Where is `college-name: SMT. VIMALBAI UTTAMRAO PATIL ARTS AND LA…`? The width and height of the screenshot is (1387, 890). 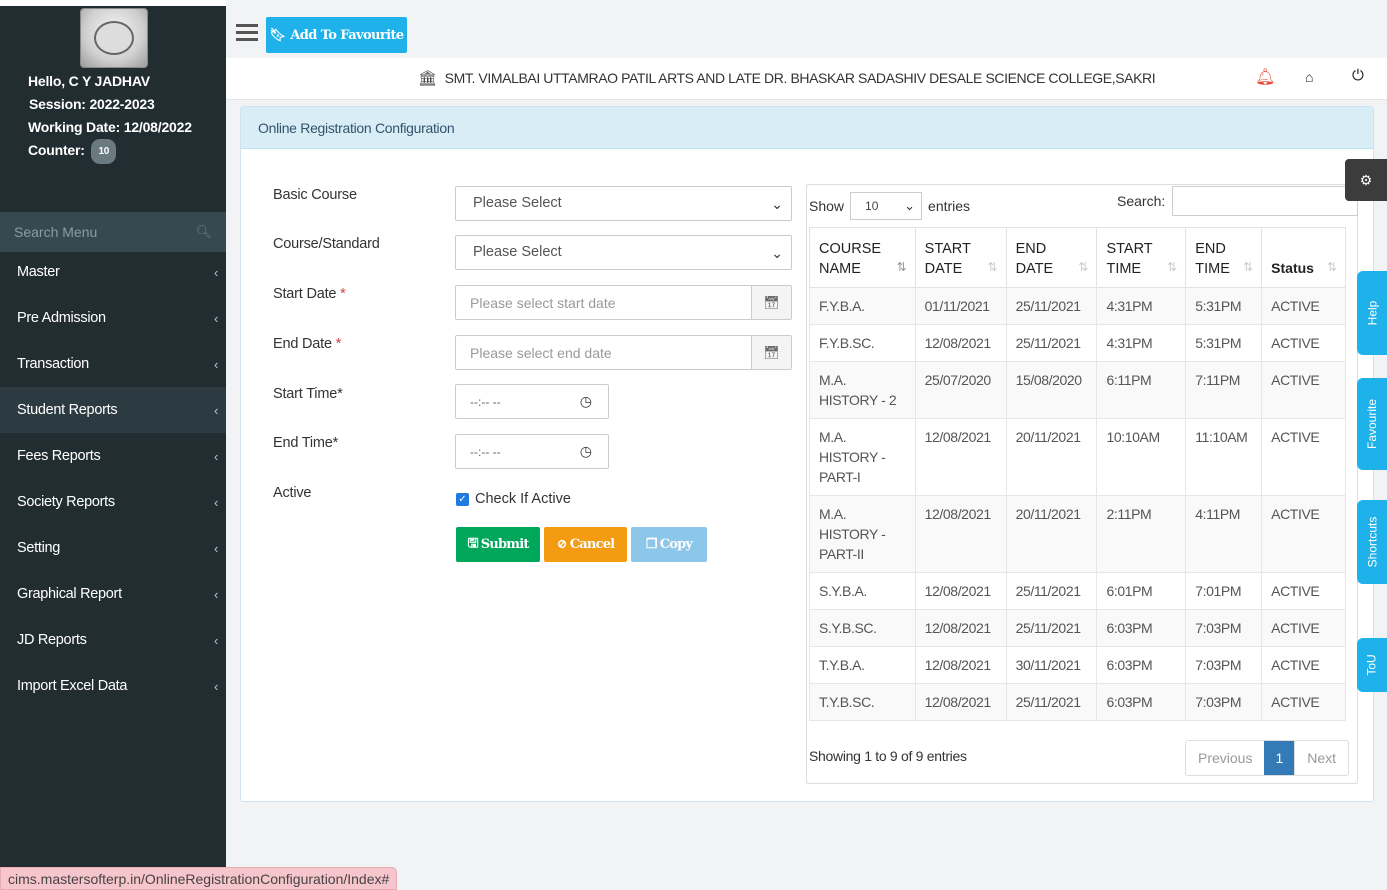
college-name: SMT. VIMALBAI UTTAMRAO PATIL ARTS AND LA… is located at coordinates (800, 78).